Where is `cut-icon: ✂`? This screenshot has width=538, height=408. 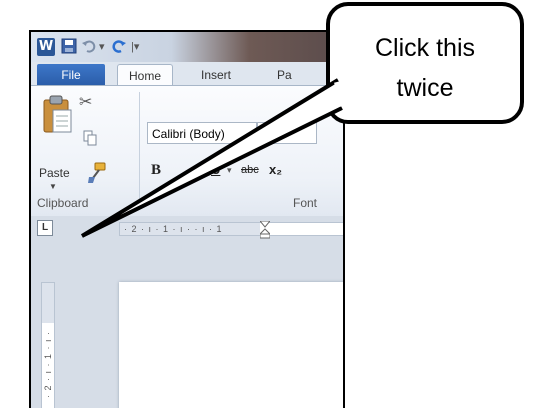
cut-icon: ✂ is located at coordinates (85, 102).